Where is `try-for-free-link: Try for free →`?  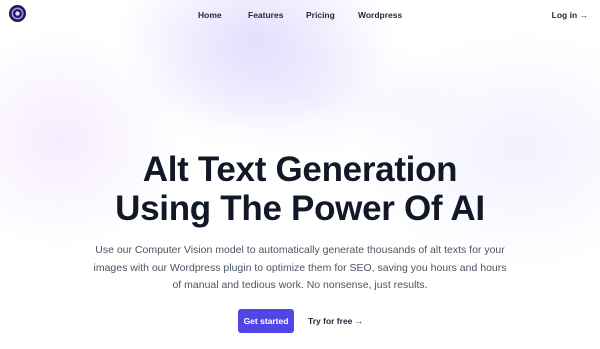
try-for-free-link: Try for free → is located at coordinates (335, 321).